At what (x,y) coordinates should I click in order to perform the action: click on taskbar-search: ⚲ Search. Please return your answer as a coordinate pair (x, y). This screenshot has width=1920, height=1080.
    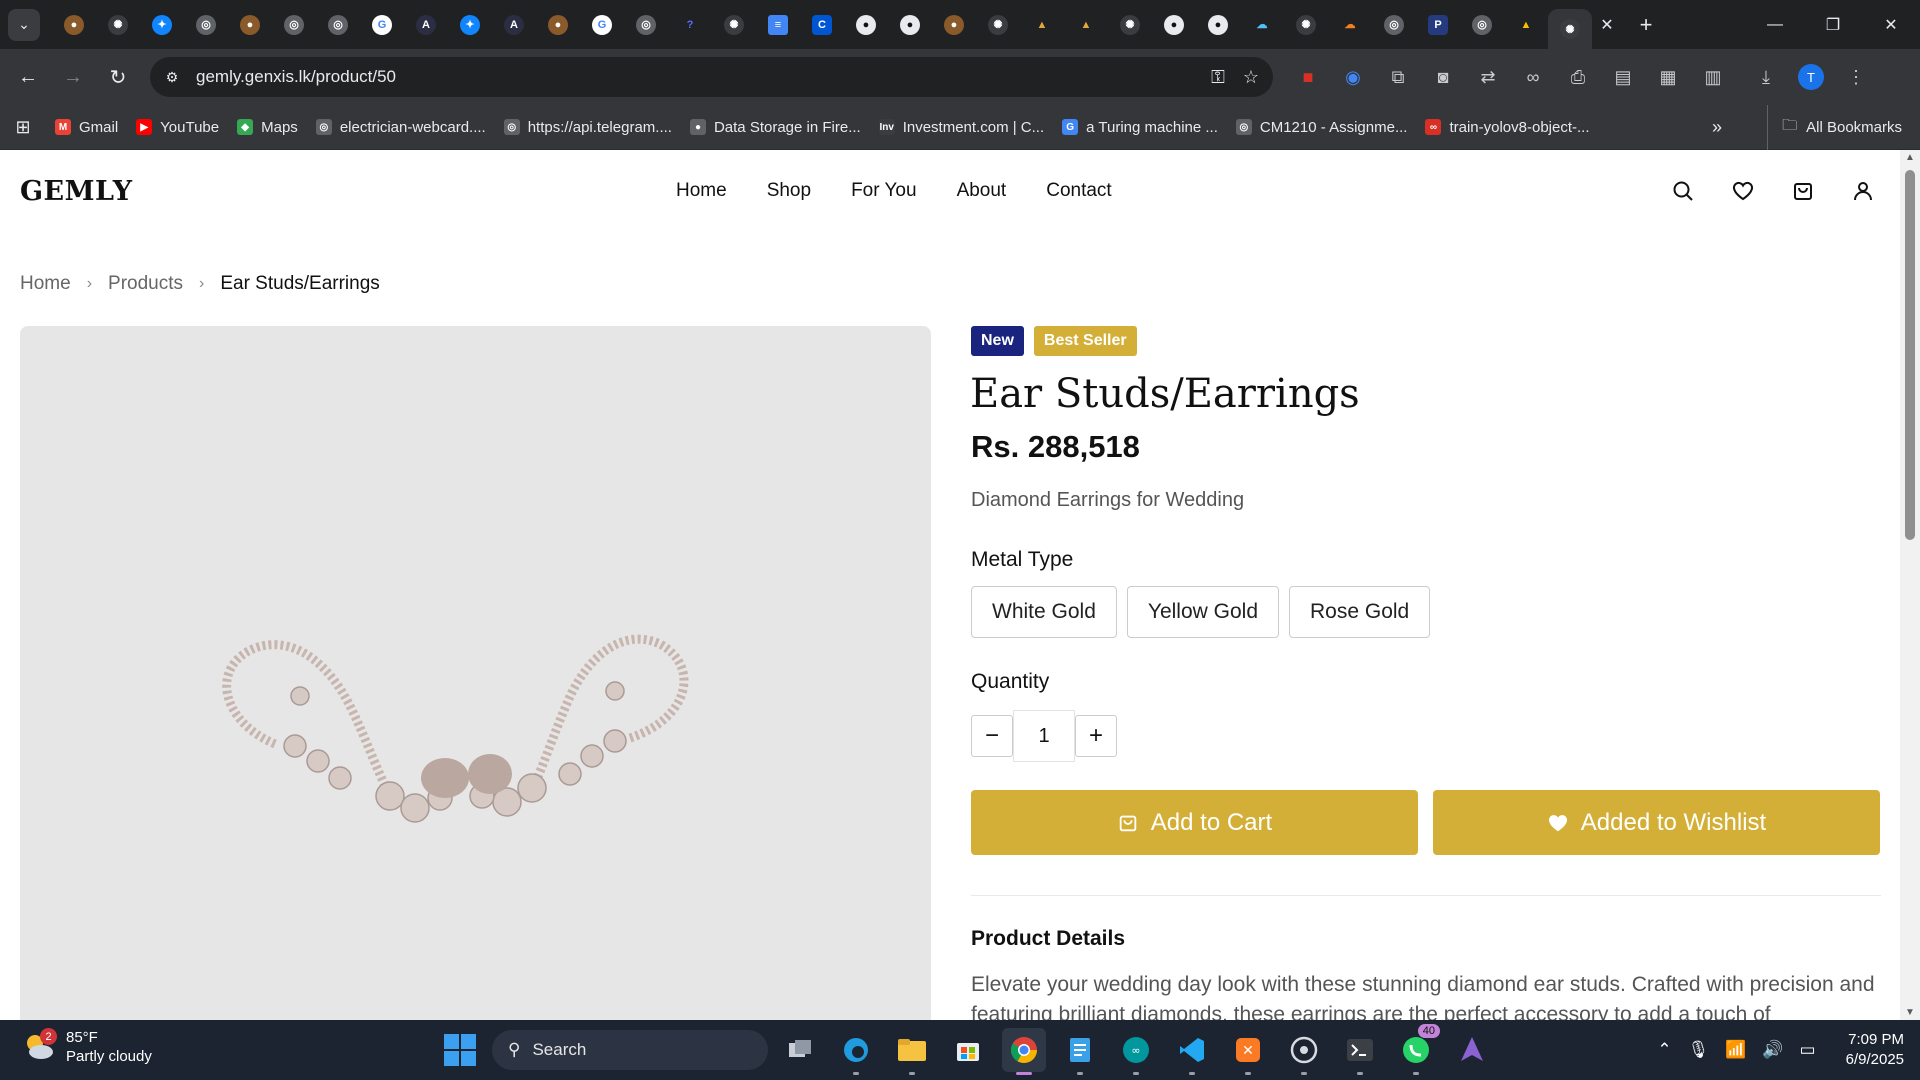
    Looking at the image, I should click on (630, 1050).